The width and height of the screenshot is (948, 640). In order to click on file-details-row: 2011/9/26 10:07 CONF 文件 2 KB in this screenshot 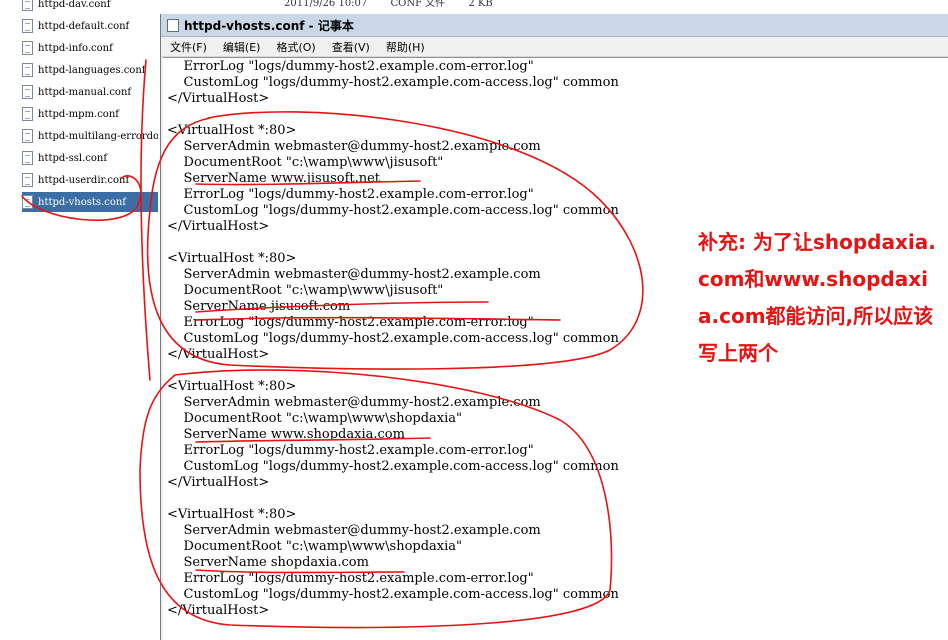, I will do `click(398, 4)`.